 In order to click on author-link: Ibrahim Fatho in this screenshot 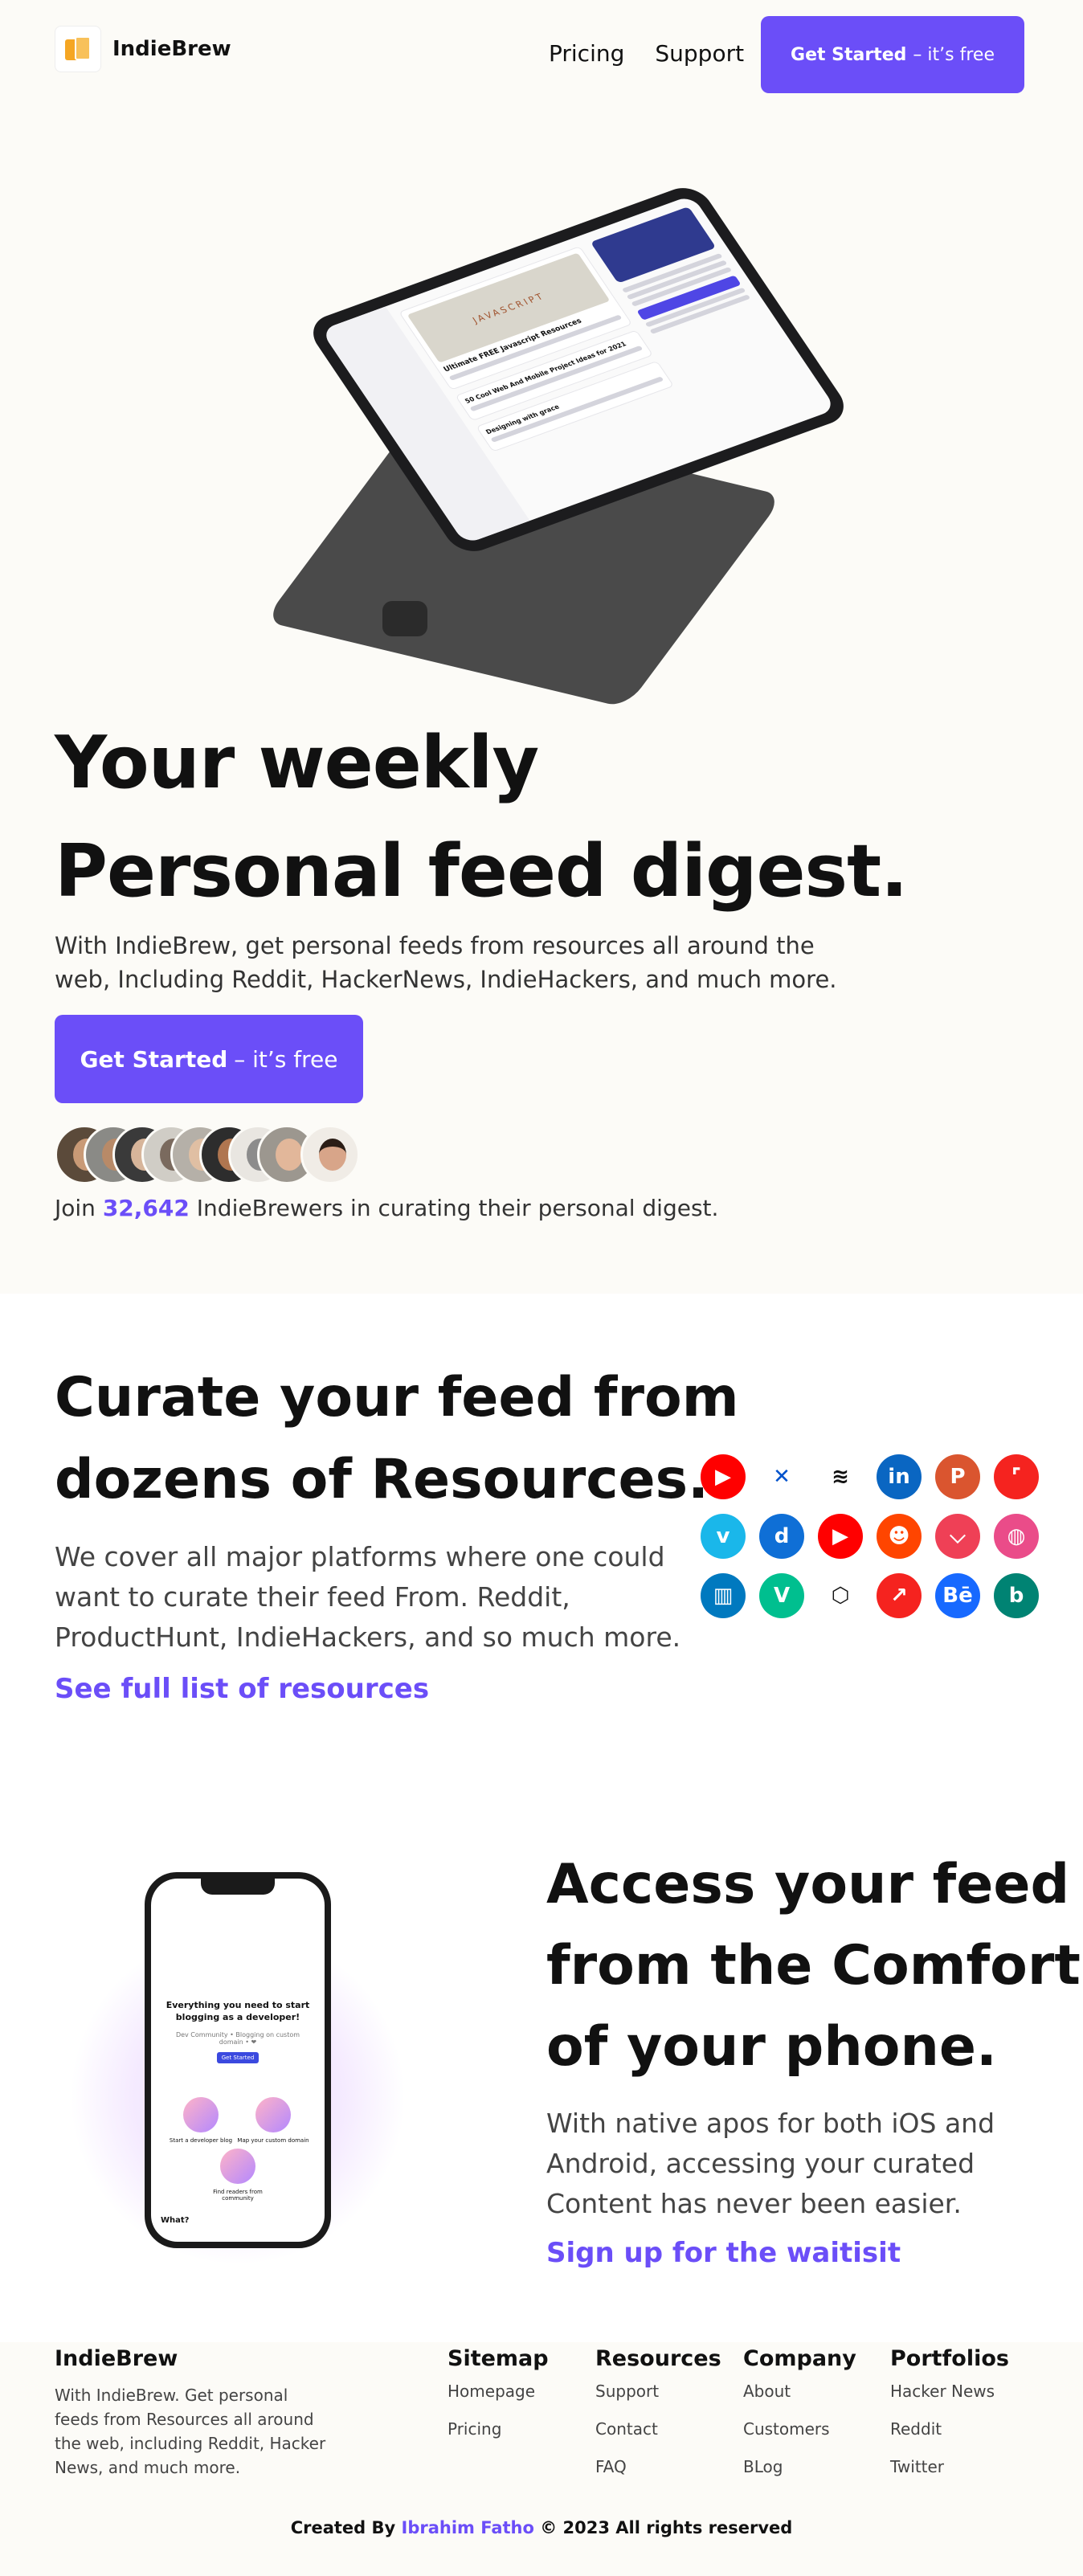, I will do `click(468, 2527)`.